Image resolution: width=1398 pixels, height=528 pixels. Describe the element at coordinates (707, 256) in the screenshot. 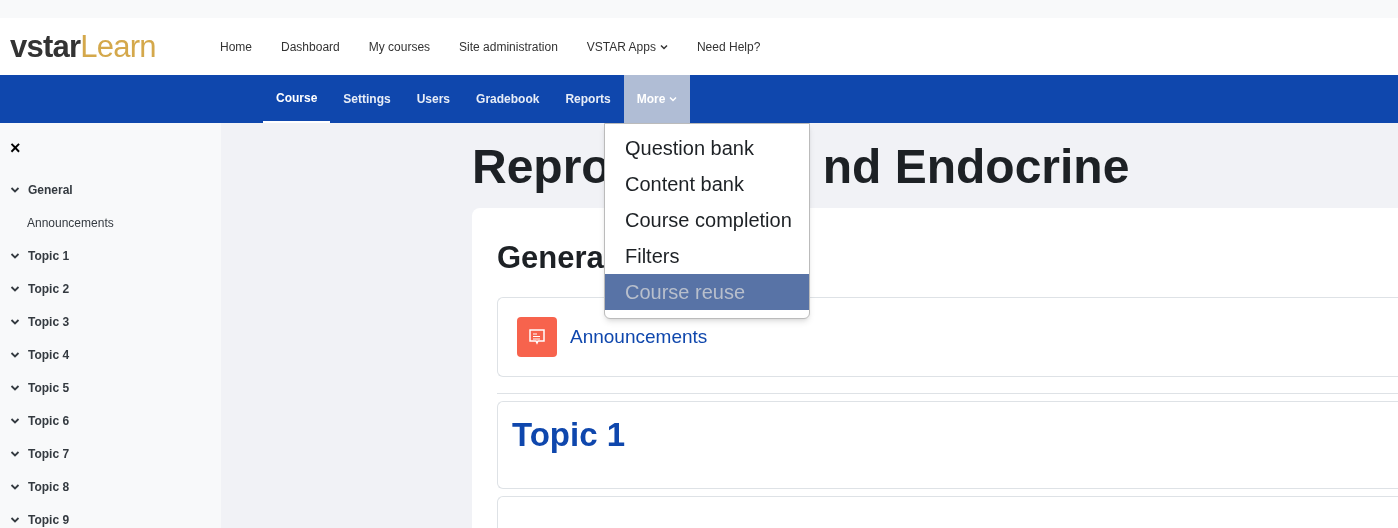

I see `menu-item: Filters` at that location.